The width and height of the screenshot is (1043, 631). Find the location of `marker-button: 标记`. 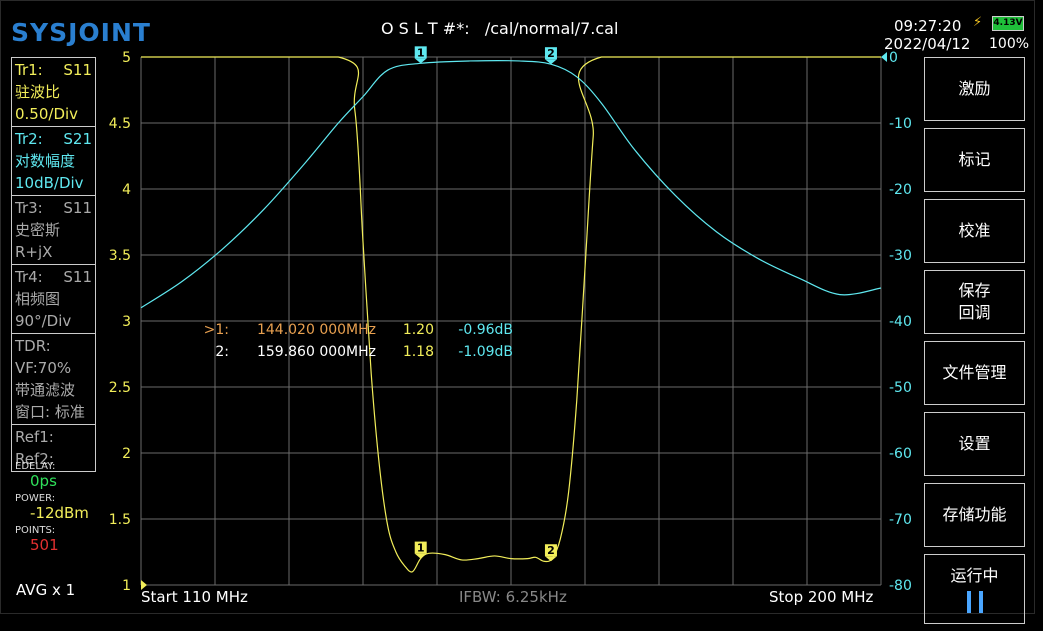

marker-button: 标记 is located at coordinates (974, 160).